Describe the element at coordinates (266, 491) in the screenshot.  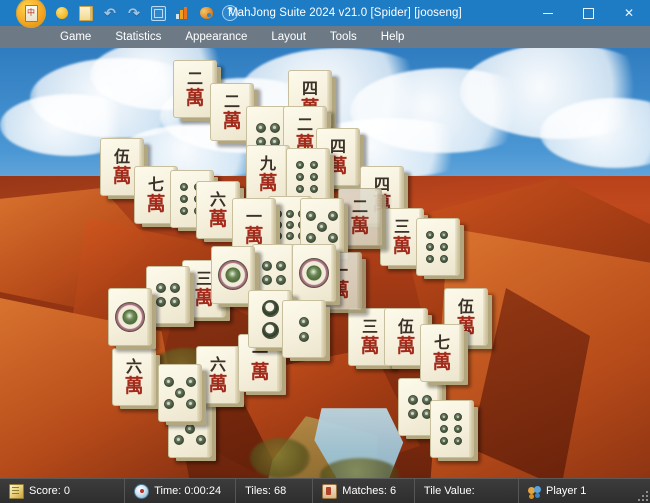
I see `status-tiles-label: Tiles: 68` at that location.